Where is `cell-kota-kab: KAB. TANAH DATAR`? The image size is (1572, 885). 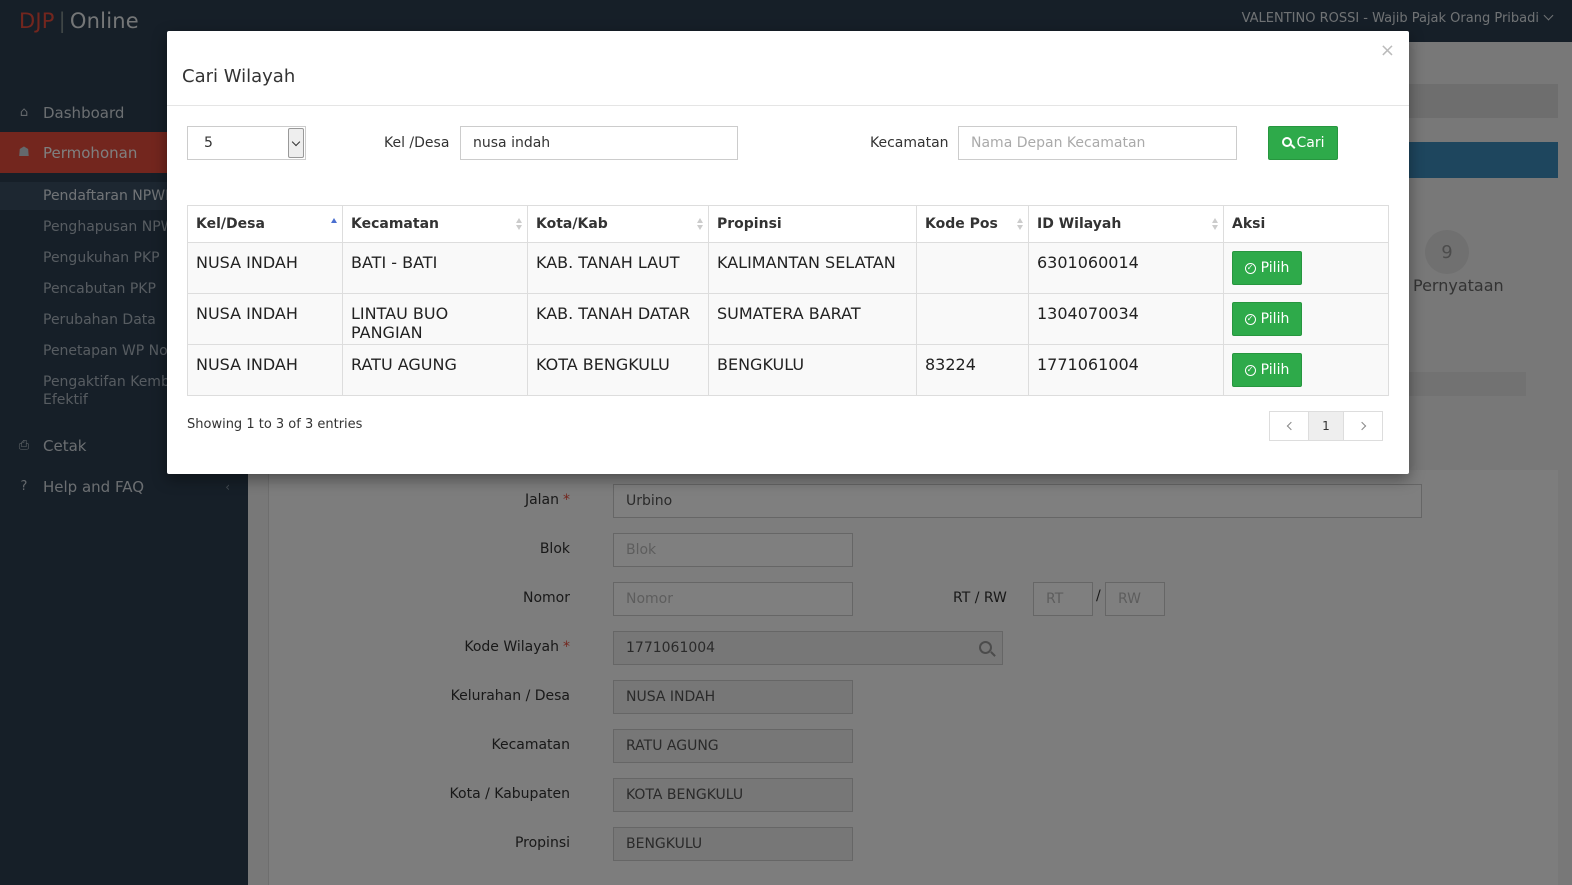 cell-kota-kab: KAB. TANAH DATAR is located at coordinates (618, 319).